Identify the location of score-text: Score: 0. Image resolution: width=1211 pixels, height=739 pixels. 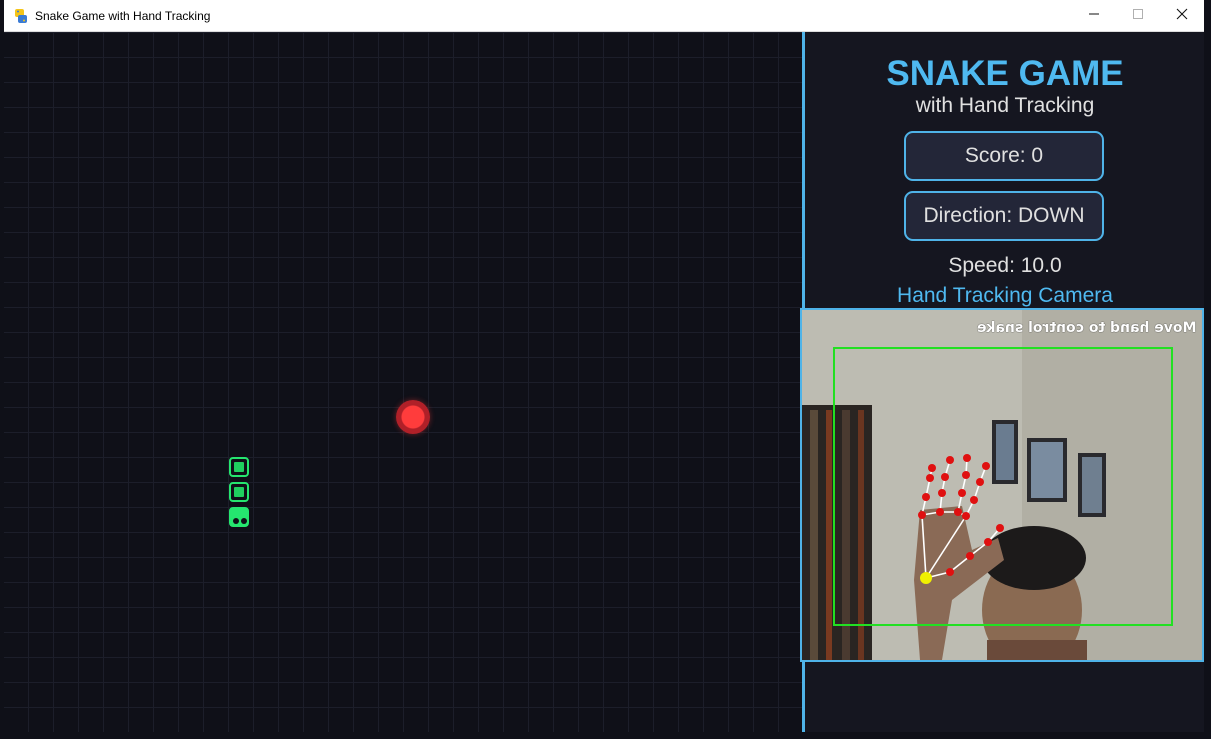
(1004, 155).